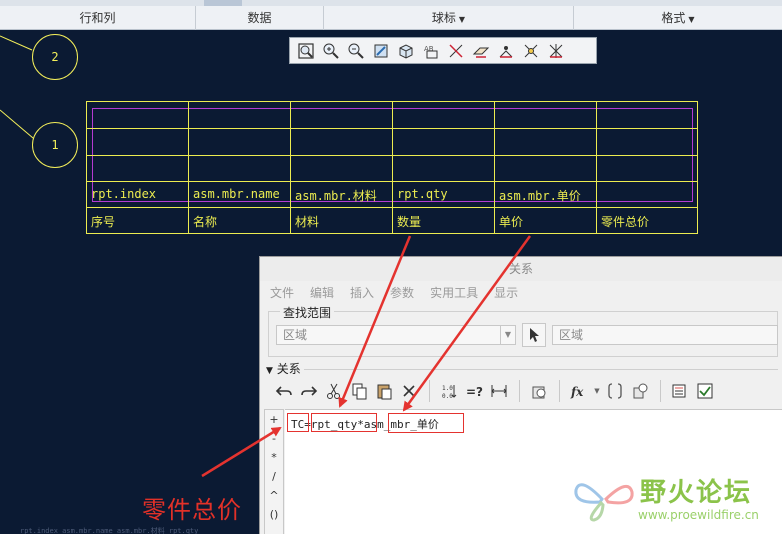 This screenshot has width=782, height=534. What do you see at coordinates (307, 221) in the screenshot?
I see `header-cell: 材料` at bounding box center [307, 221].